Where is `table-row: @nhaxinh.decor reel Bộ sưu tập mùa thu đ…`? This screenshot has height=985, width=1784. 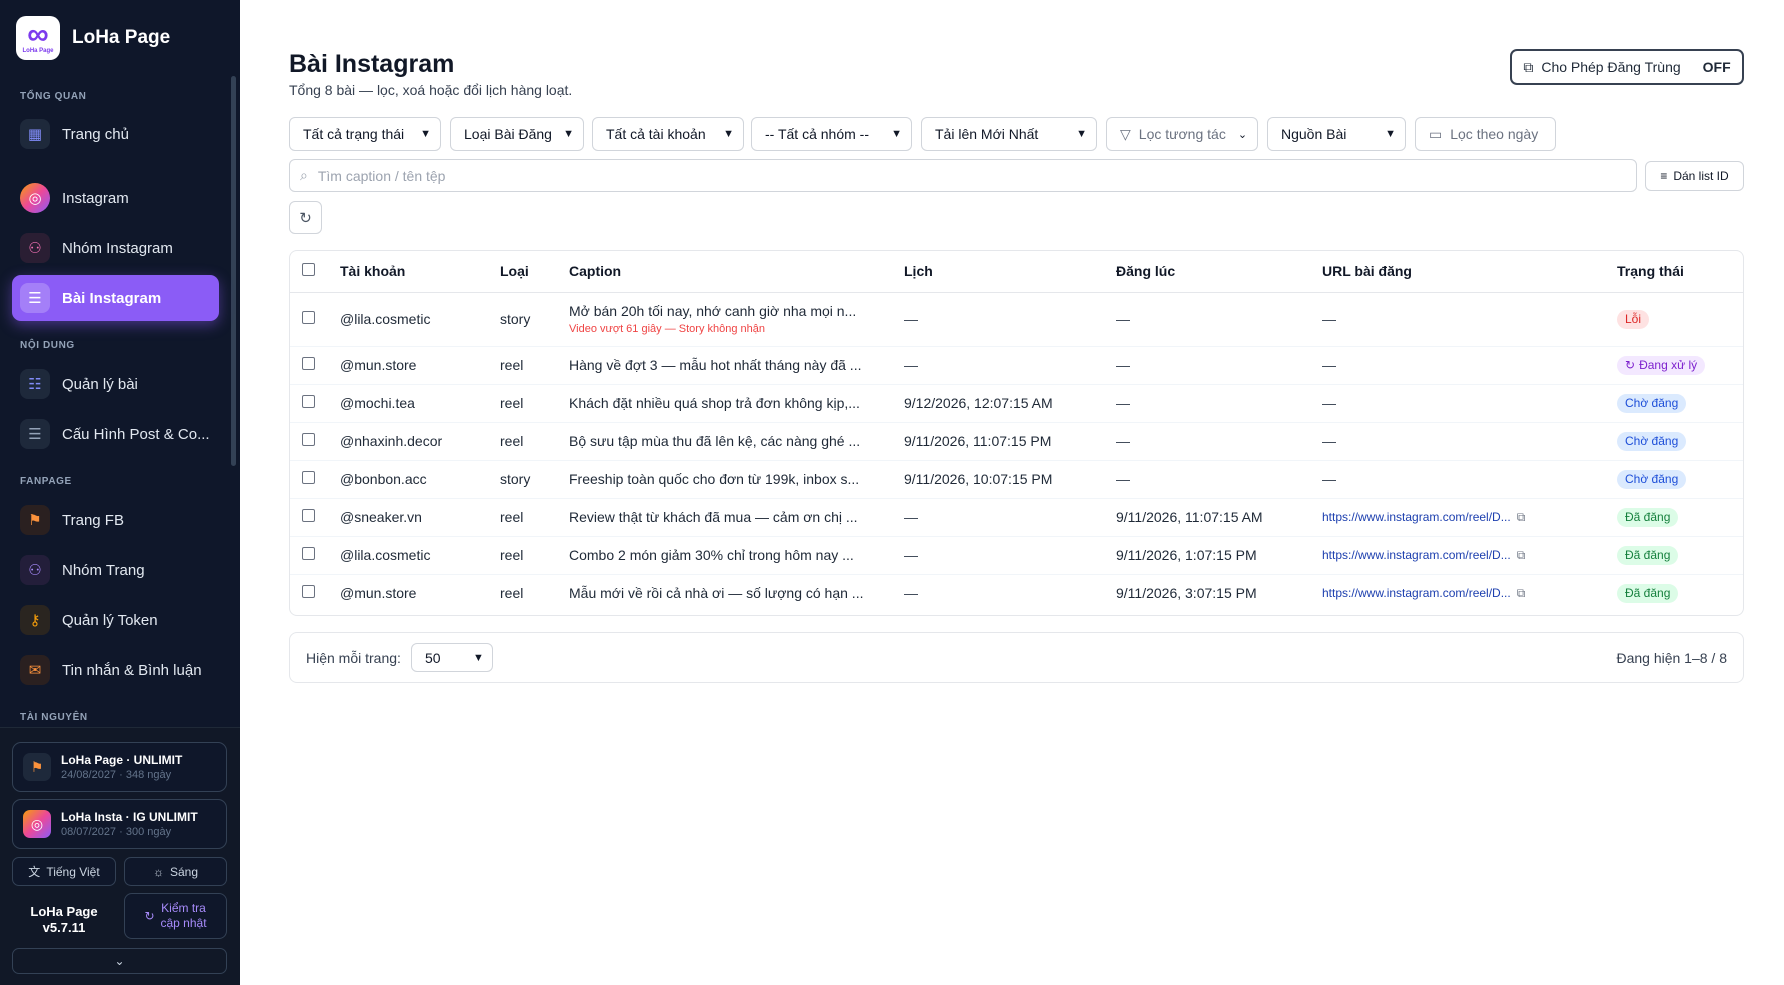 table-row: @nhaxinh.decor reel Bộ sưu tập mùa thu đ… is located at coordinates (1016, 441).